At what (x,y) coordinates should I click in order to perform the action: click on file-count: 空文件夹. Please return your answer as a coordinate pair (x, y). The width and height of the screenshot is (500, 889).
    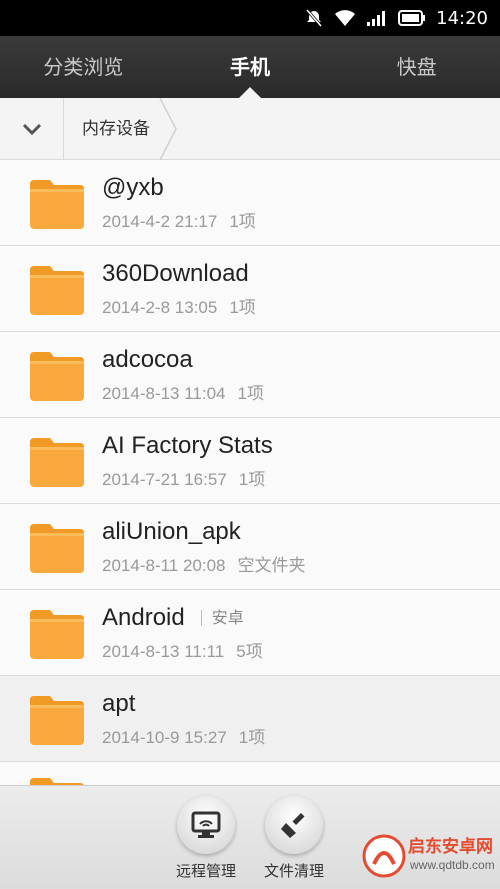
    Looking at the image, I should click on (271, 565).